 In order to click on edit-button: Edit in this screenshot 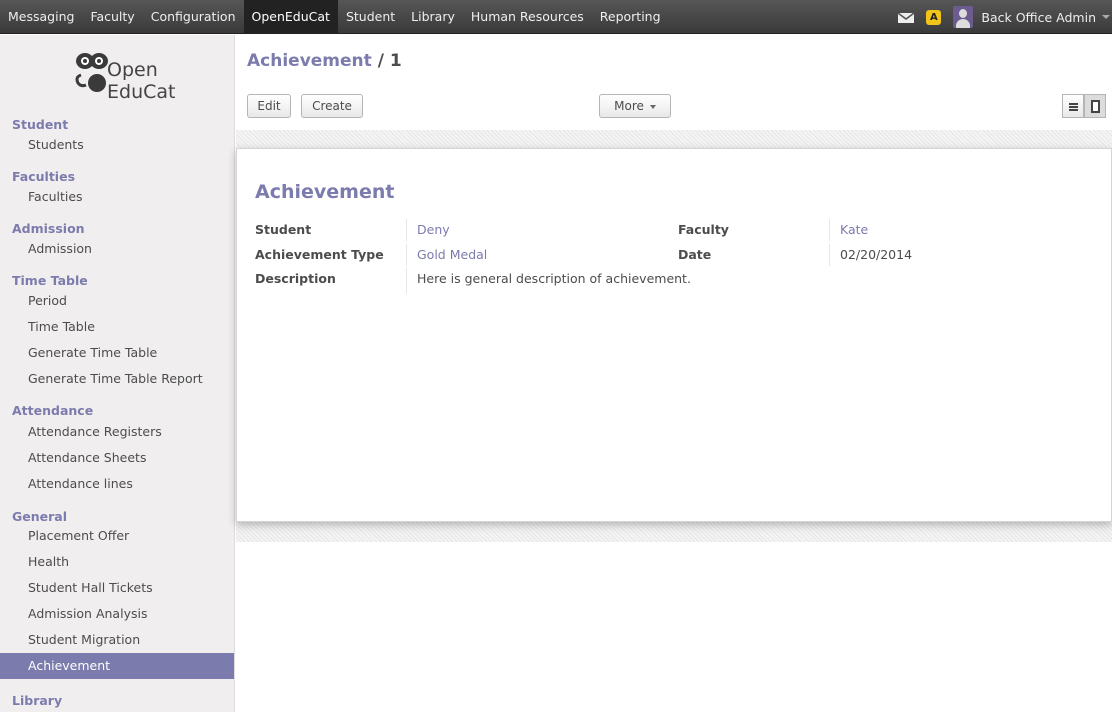, I will do `click(269, 106)`.